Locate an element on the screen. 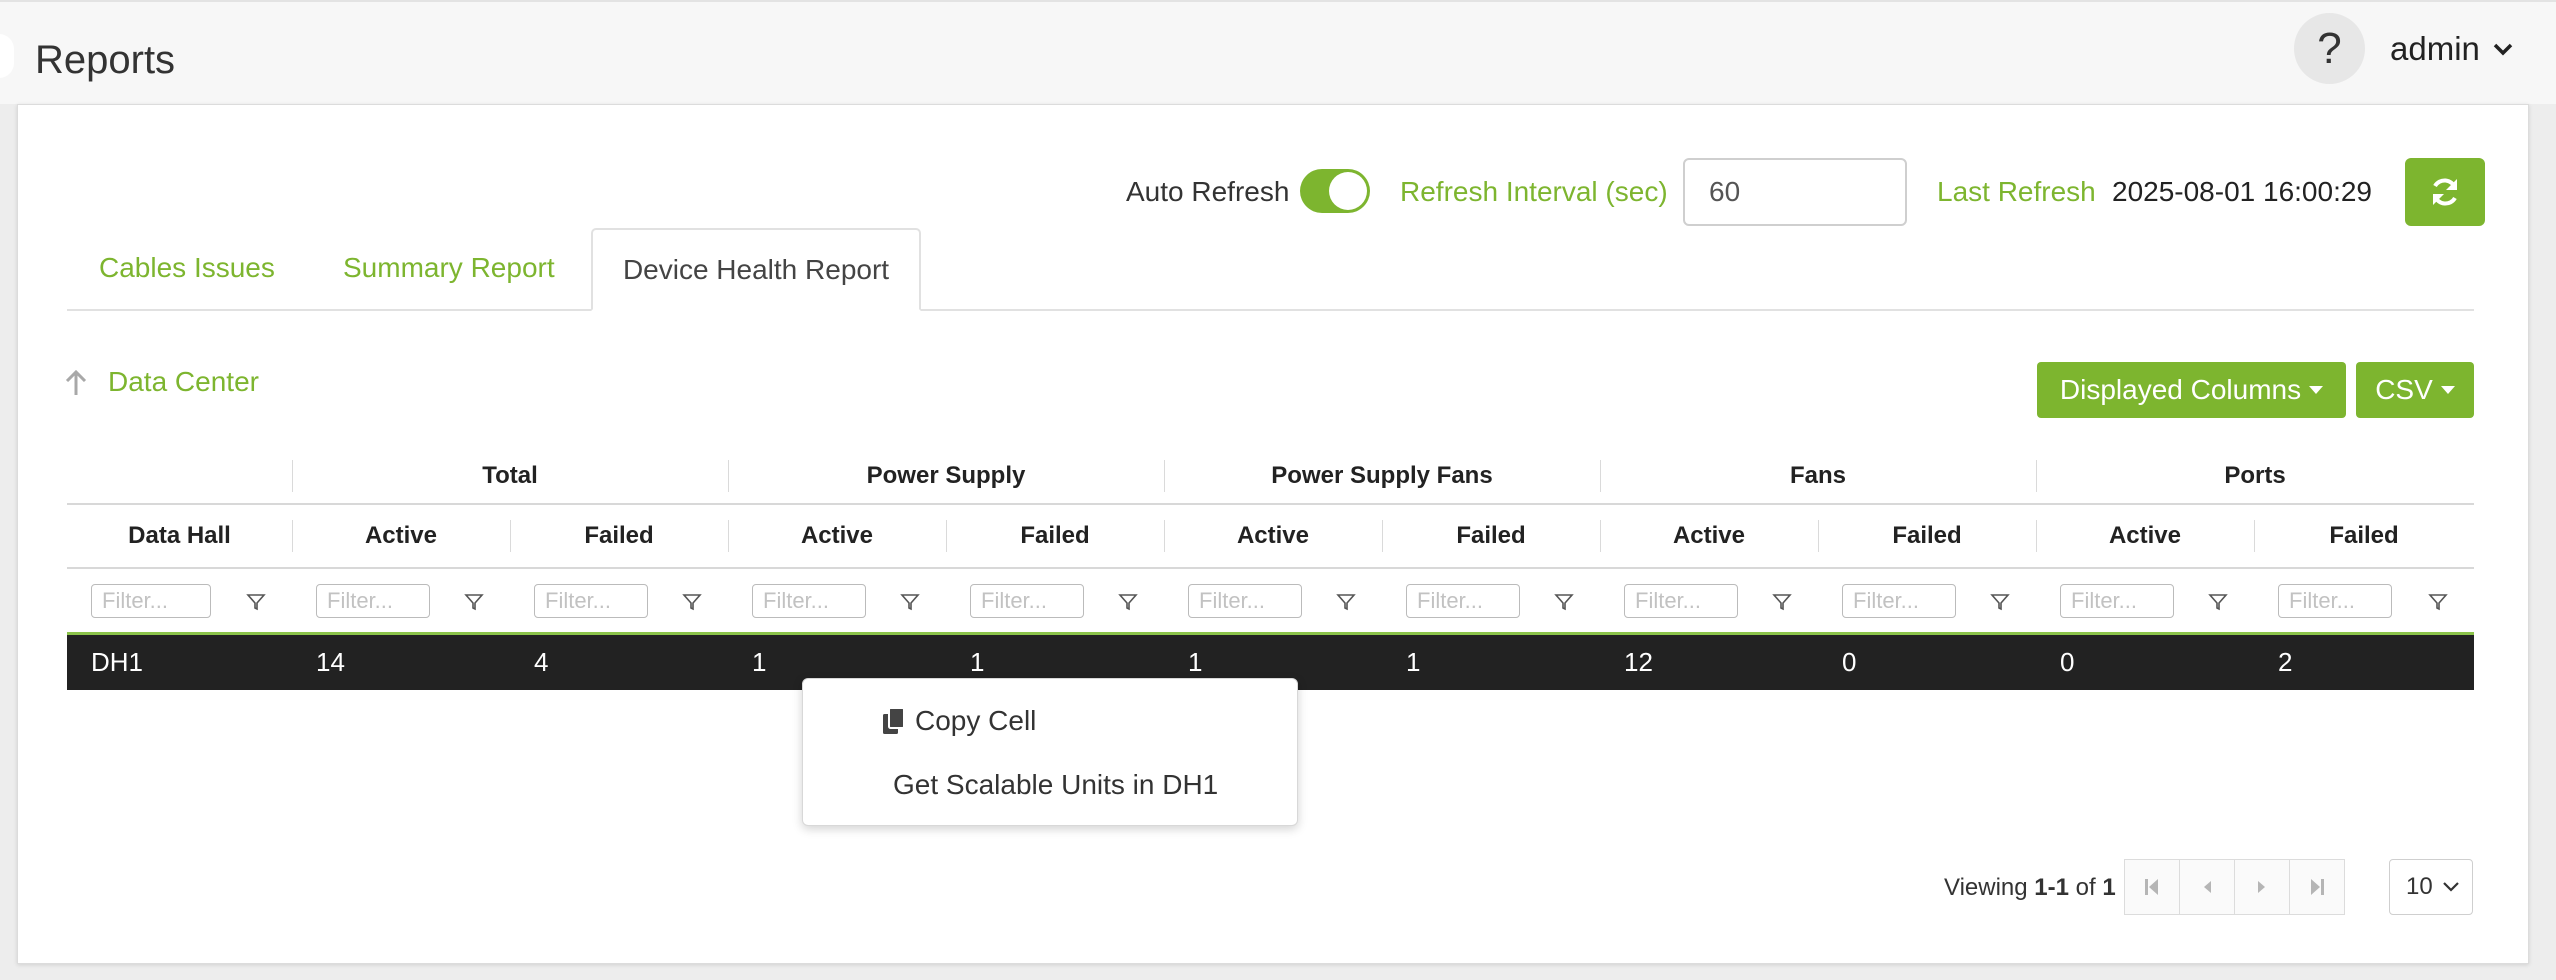 This screenshot has width=2556, height=980. filter-cell-ports-failed is located at coordinates (2364, 600).